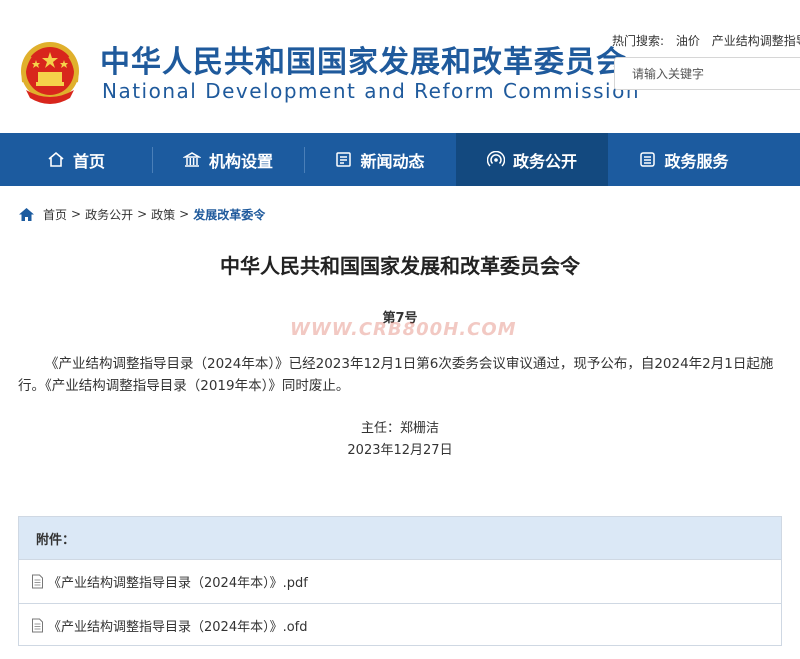 This screenshot has width=800, height=659. Describe the element at coordinates (688, 41) in the screenshot. I see `hot-search-link: 油价` at that location.